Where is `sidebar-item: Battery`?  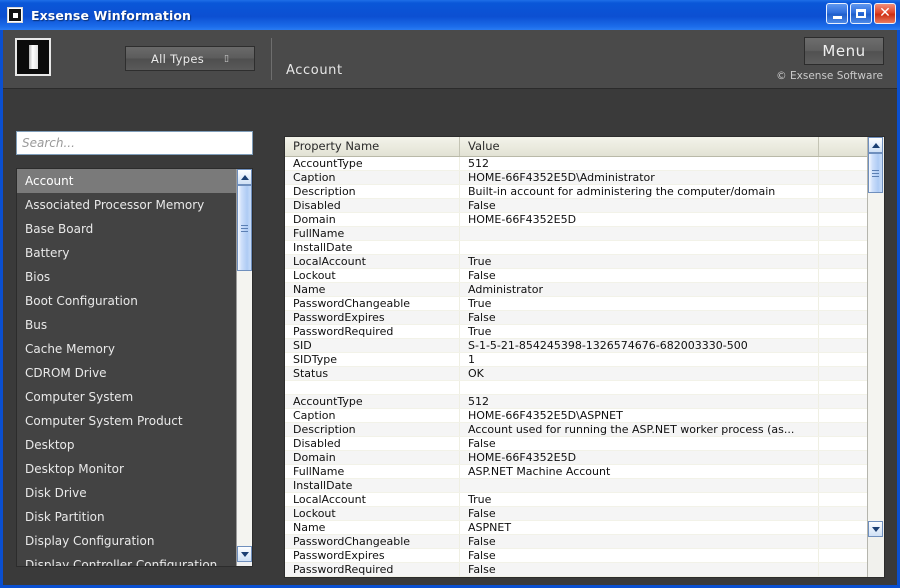 sidebar-item: Battery is located at coordinates (127, 253).